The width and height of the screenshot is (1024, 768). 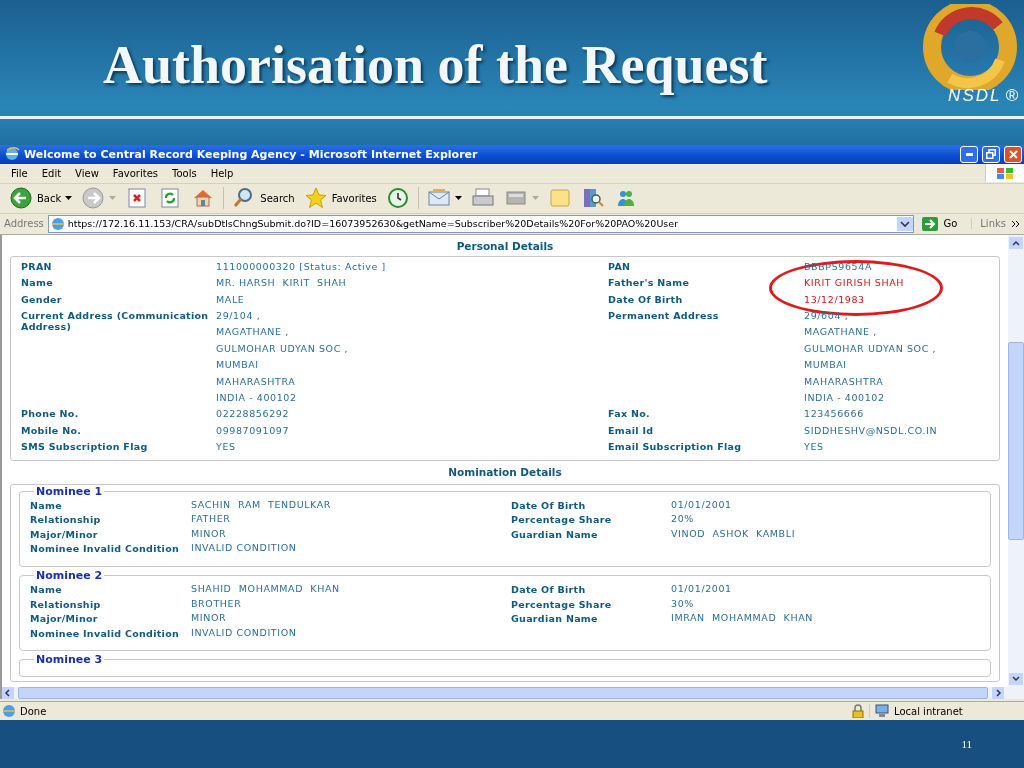 I want to click on field-label: Fax No., so click(x=629, y=413).